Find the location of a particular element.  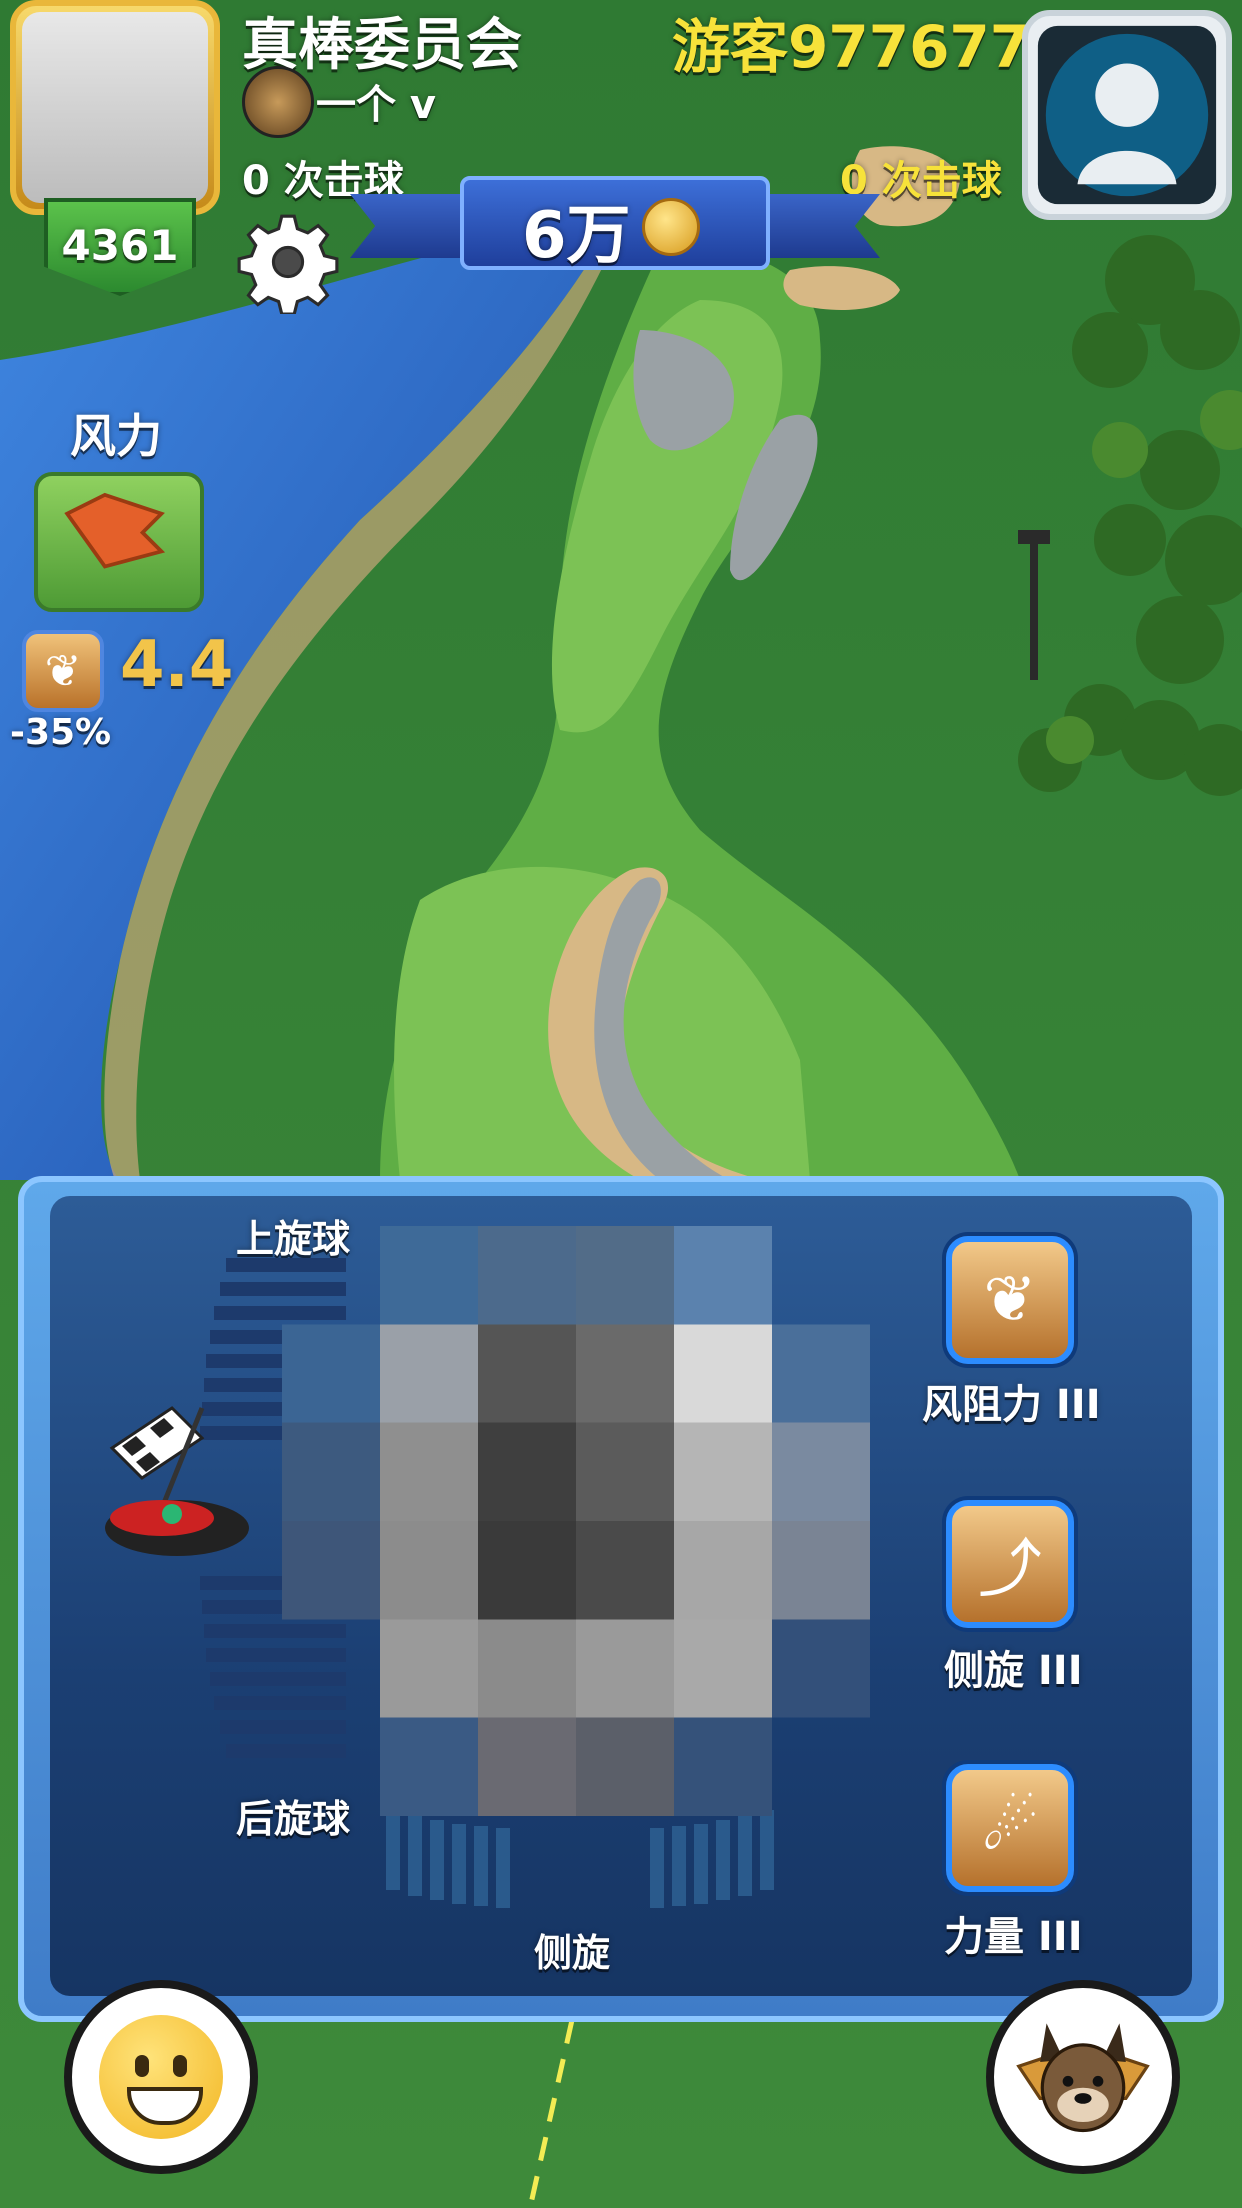

emoji-chat-button is located at coordinates (161, 2077).